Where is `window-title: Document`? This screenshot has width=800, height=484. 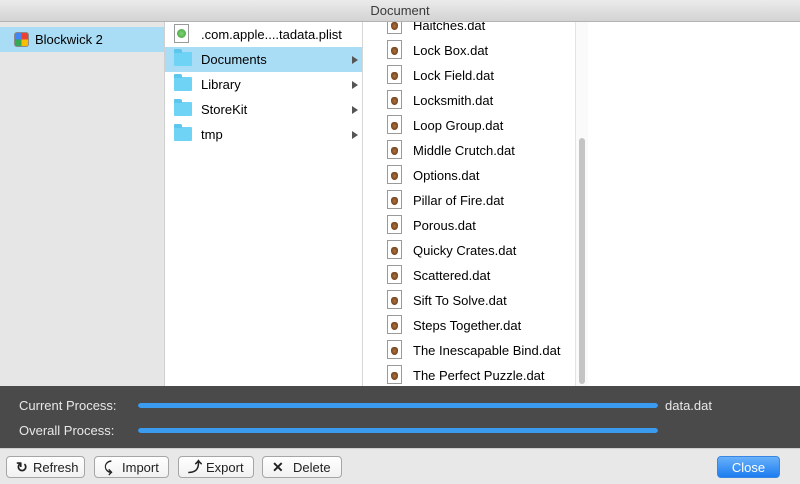 window-title: Document is located at coordinates (400, 10).